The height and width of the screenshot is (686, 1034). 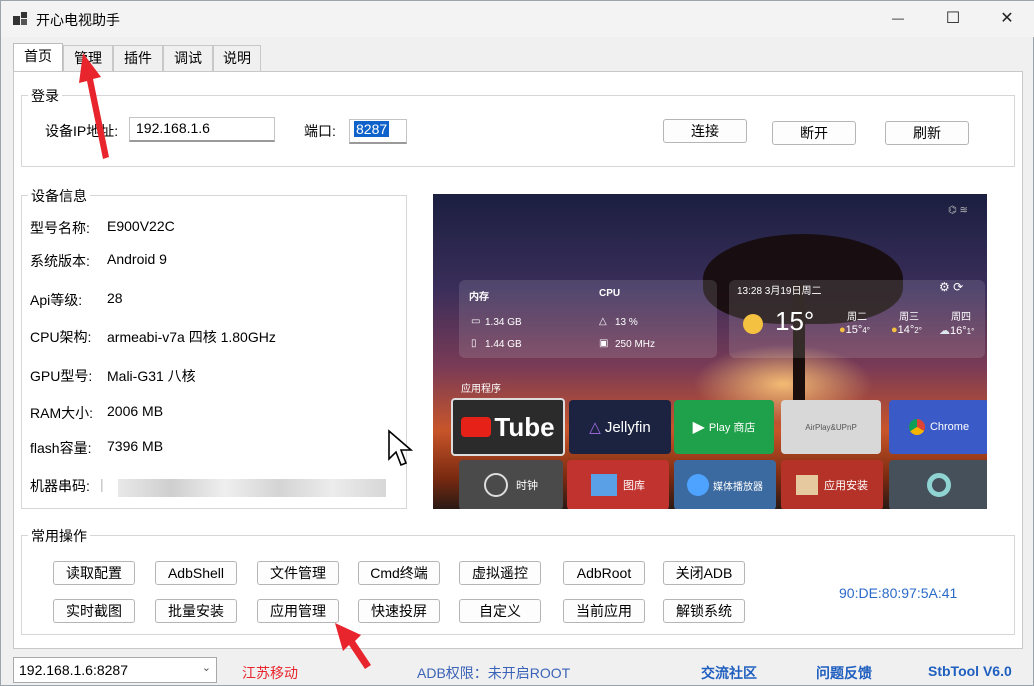 I want to click on app-tile-chrome: Chrome, so click(x=938, y=427).